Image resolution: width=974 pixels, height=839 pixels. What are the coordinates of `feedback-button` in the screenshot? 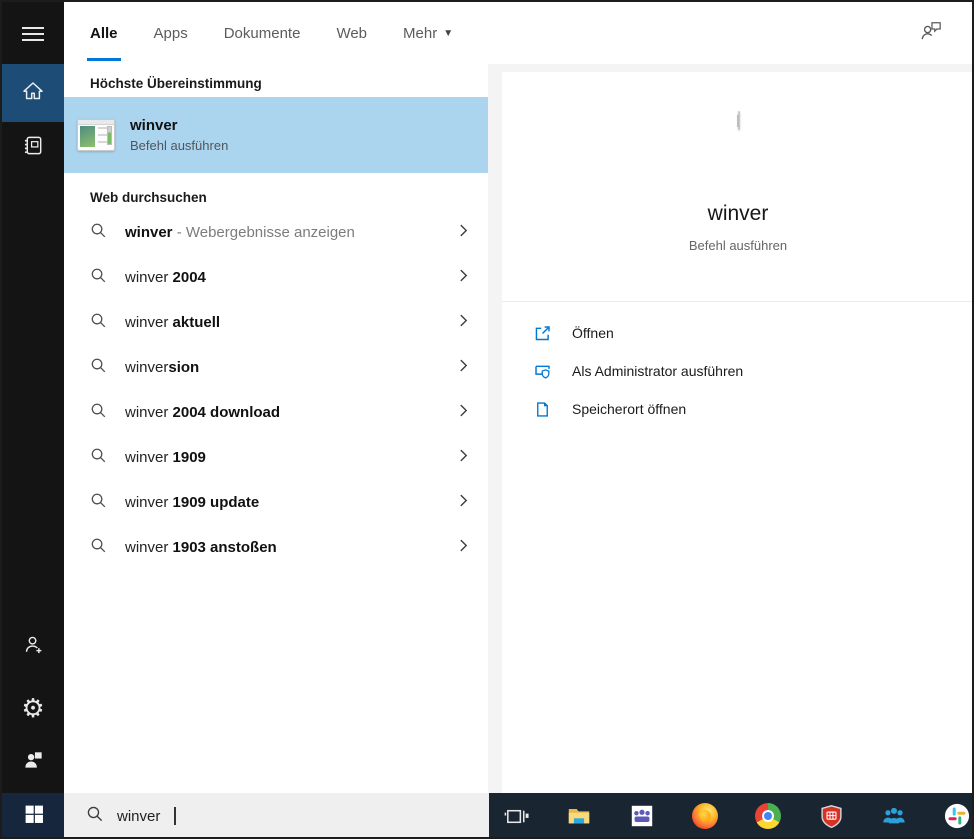 It's located at (931, 33).